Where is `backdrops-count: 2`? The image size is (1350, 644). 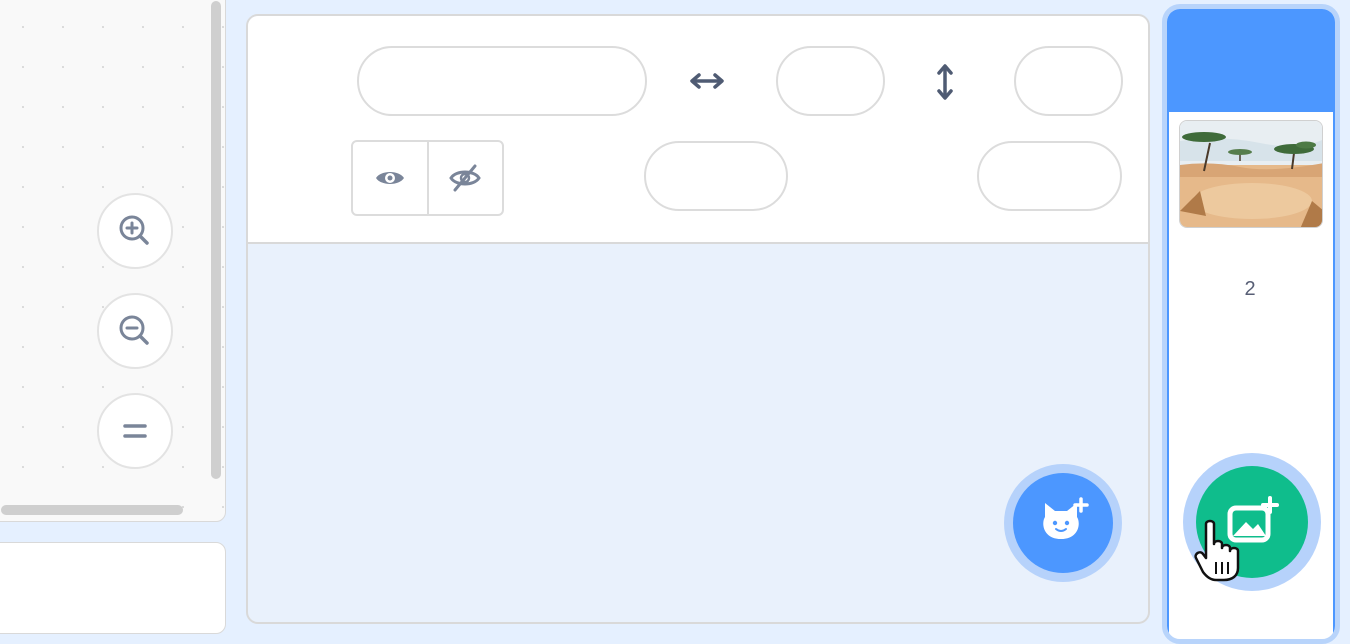 backdrops-count: 2 is located at coordinates (1250, 289).